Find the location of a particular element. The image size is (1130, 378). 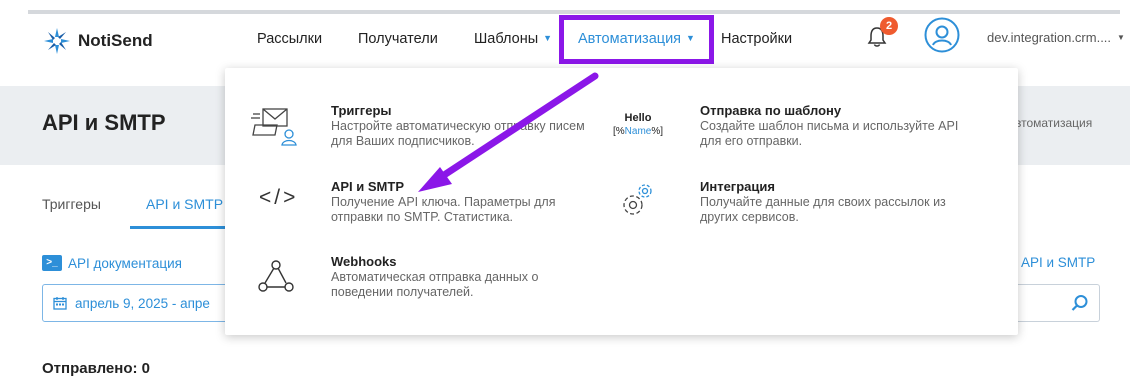

sent-count: Отправлено: 0 is located at coordinates (96, 368).